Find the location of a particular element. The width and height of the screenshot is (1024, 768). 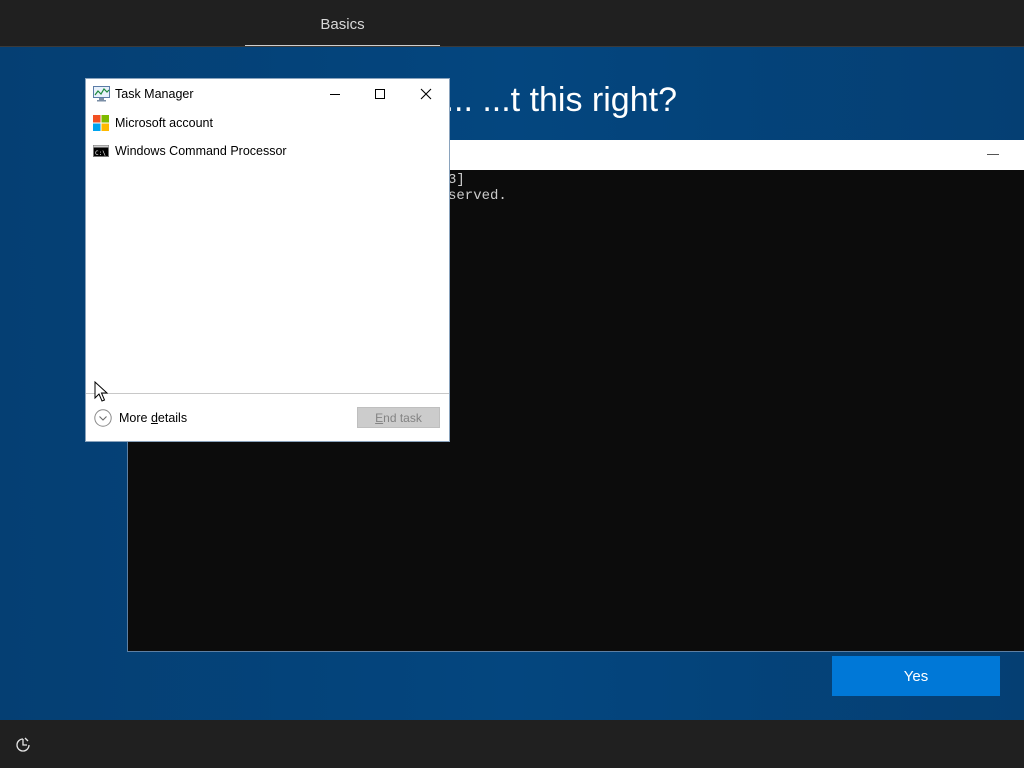

tab-basics: Basics is located at coordinates (342, 24).